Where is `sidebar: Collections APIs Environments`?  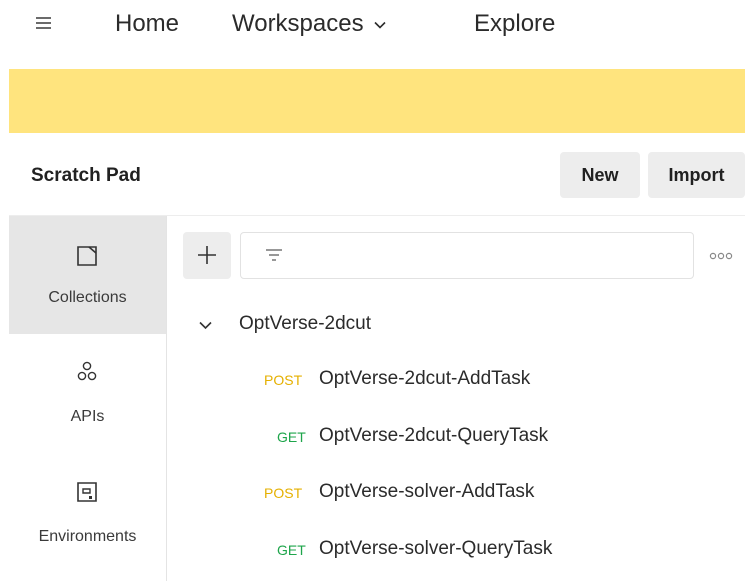 sidebar: Collections APIs Environments is located at coordinates (88, 398).